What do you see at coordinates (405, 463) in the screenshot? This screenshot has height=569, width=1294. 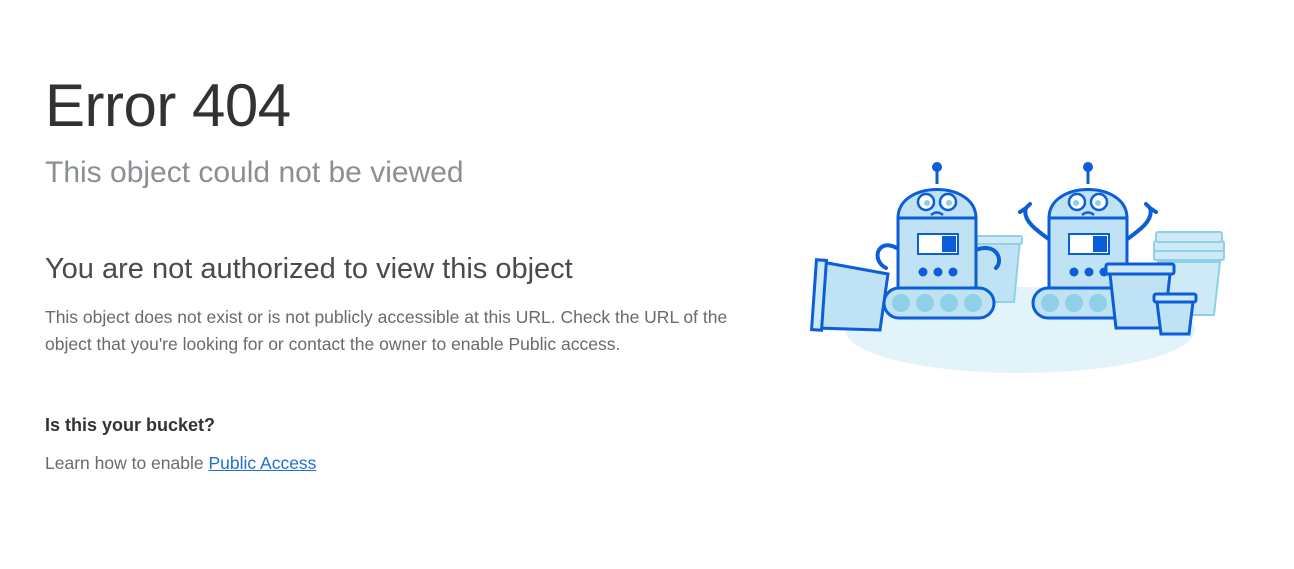 I see `help-text: Learn how to enable Public Access` at bounding box center [405, 463].